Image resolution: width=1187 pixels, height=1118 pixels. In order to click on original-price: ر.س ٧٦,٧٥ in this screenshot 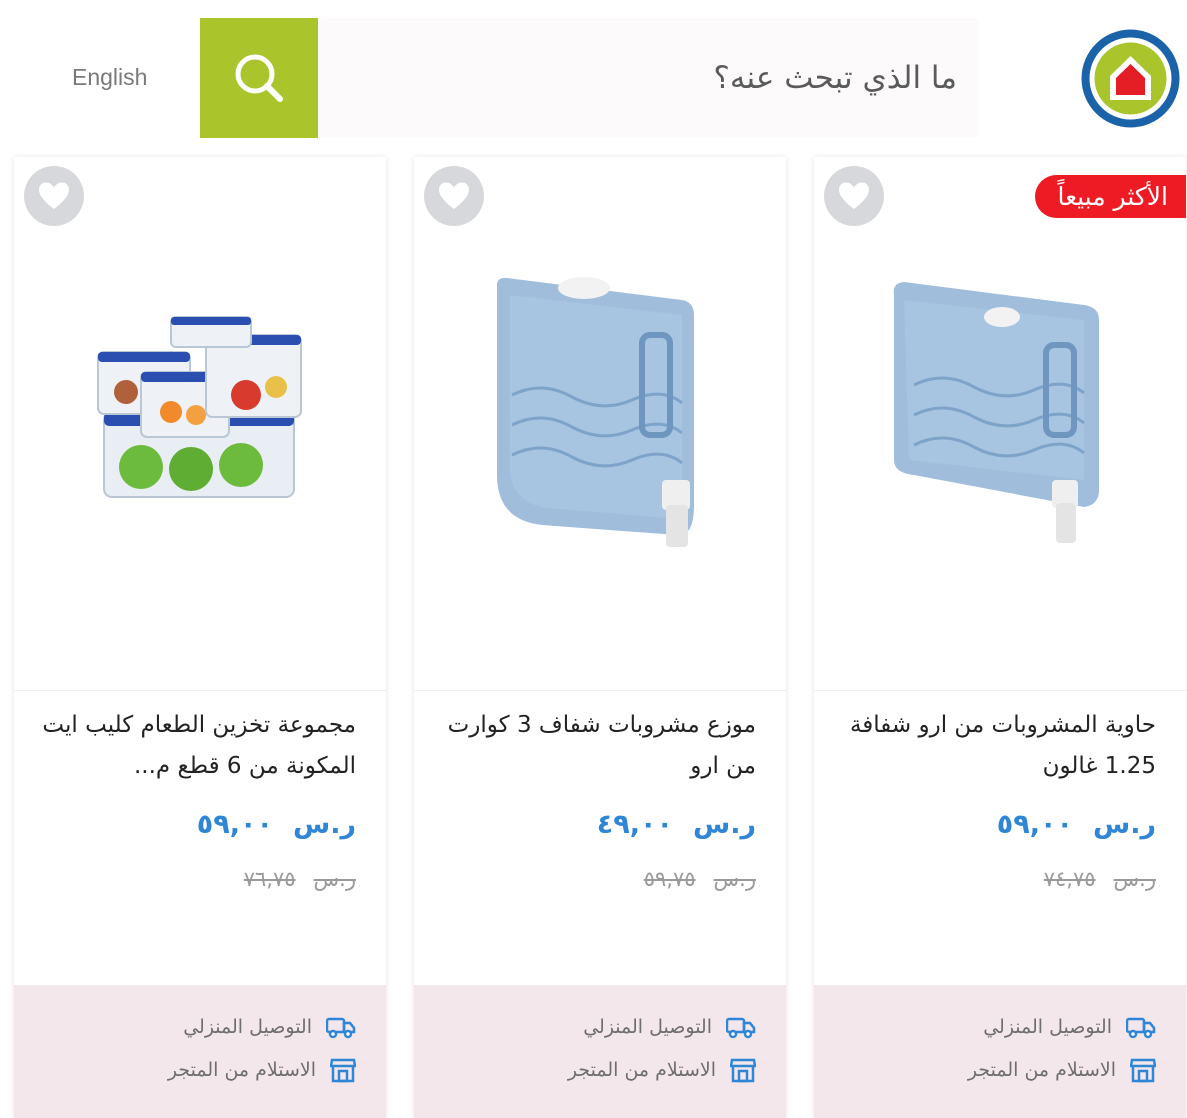, I will do `click(300, 879)`.